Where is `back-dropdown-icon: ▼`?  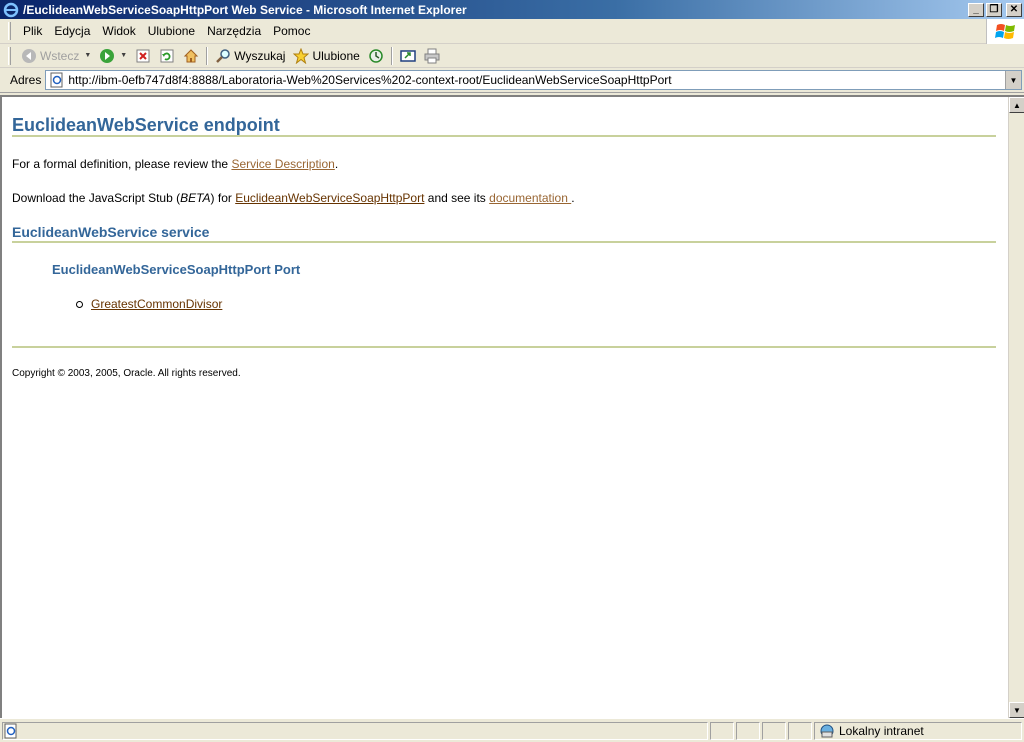
back-dropdown-icon: ▼ is located at coordinates (87, 55).